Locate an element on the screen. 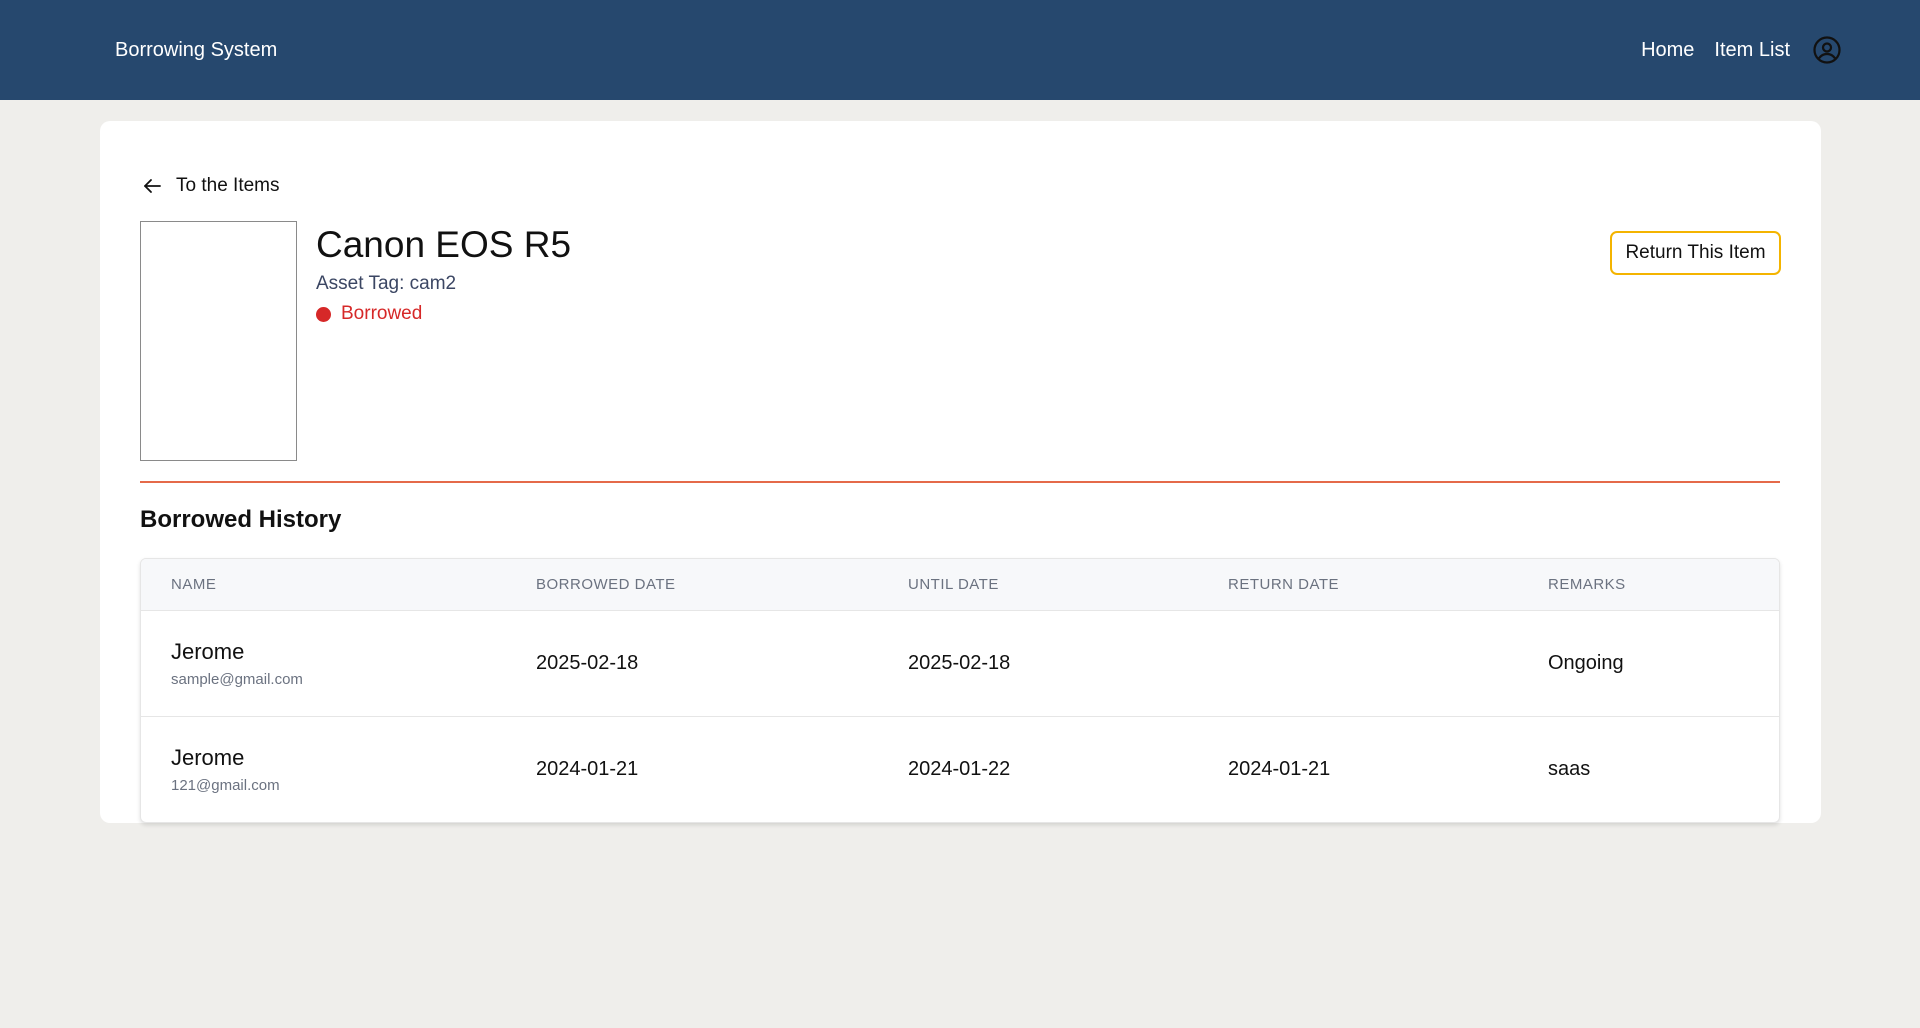 Image resolution: width=1920 pixels, height=1028 pixels. status-dot-icon is located at coordinates (323, 314).